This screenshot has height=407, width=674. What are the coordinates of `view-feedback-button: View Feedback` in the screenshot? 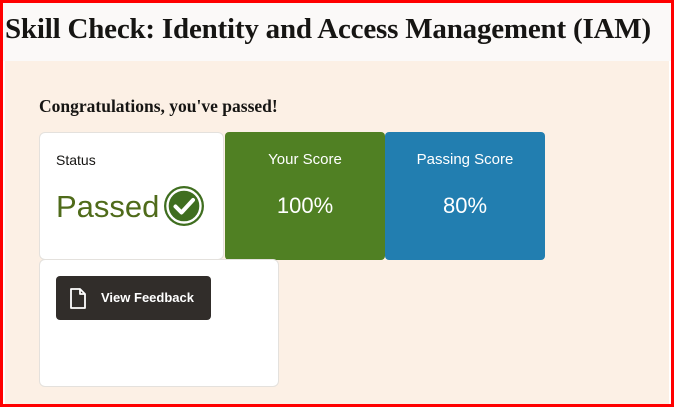 It's located at (133, 298).